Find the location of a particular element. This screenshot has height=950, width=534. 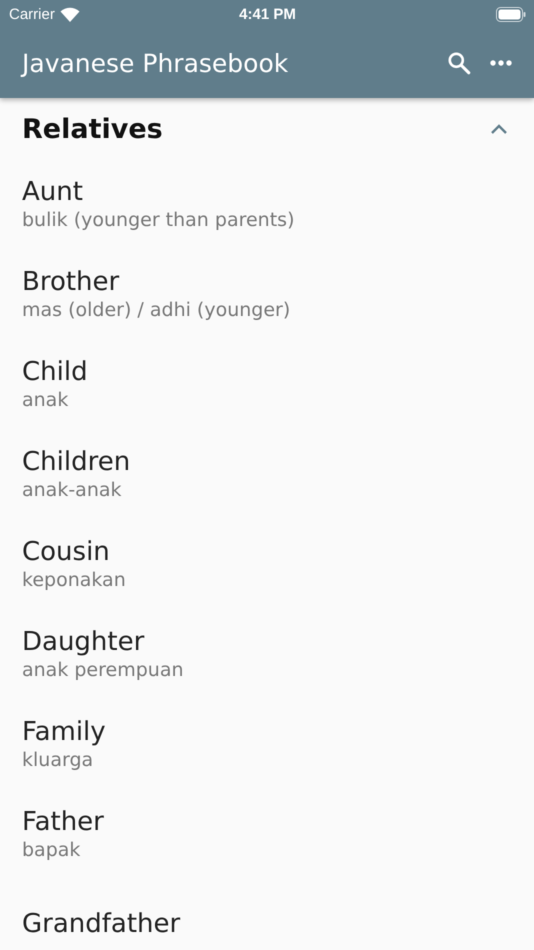

status-time: 4:41 PM is located at coordinates (267, 14).